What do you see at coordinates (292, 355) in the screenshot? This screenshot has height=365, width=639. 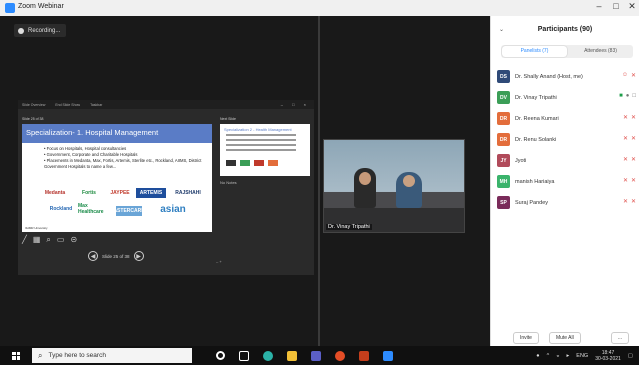 I see `file-explorer-icon` at bounding box center [292, 355].